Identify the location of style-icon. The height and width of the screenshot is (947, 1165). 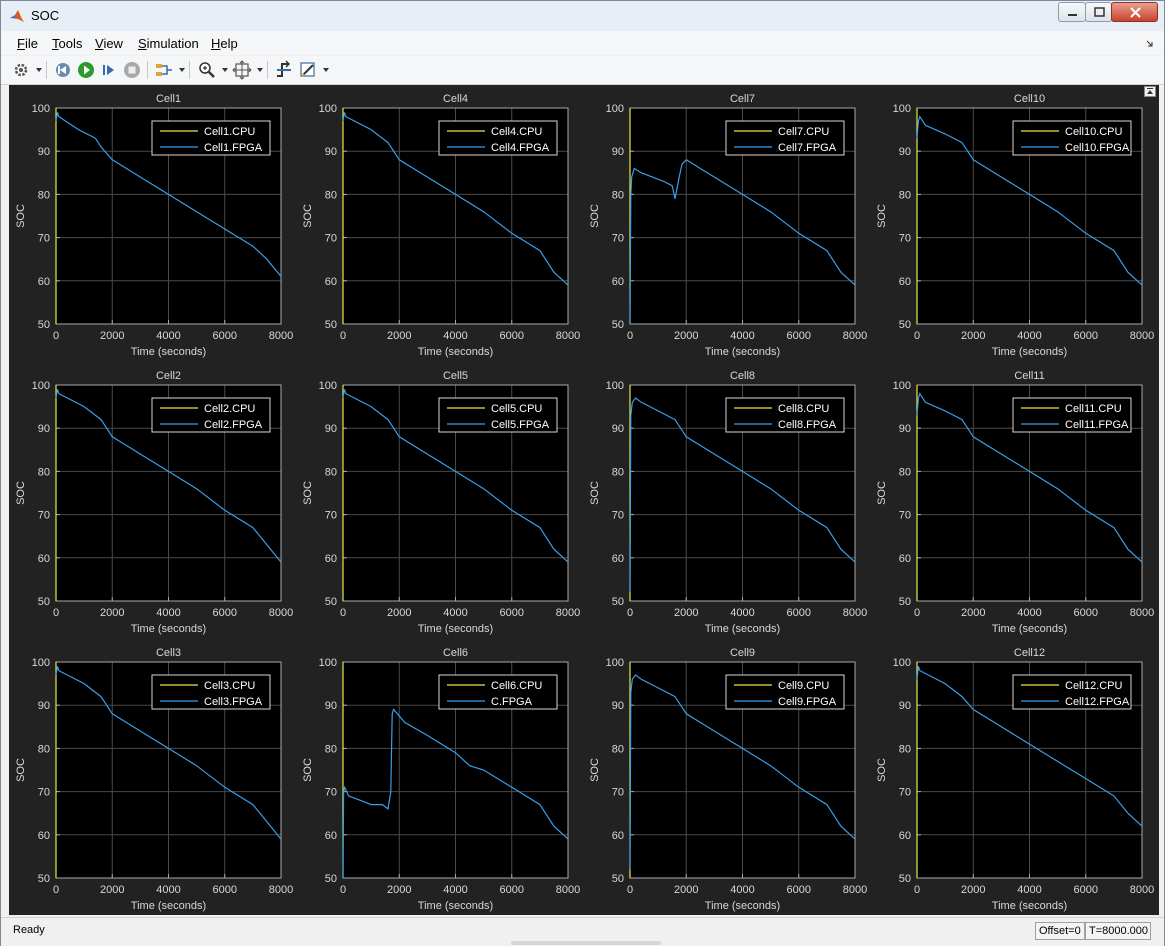
(308, 70).